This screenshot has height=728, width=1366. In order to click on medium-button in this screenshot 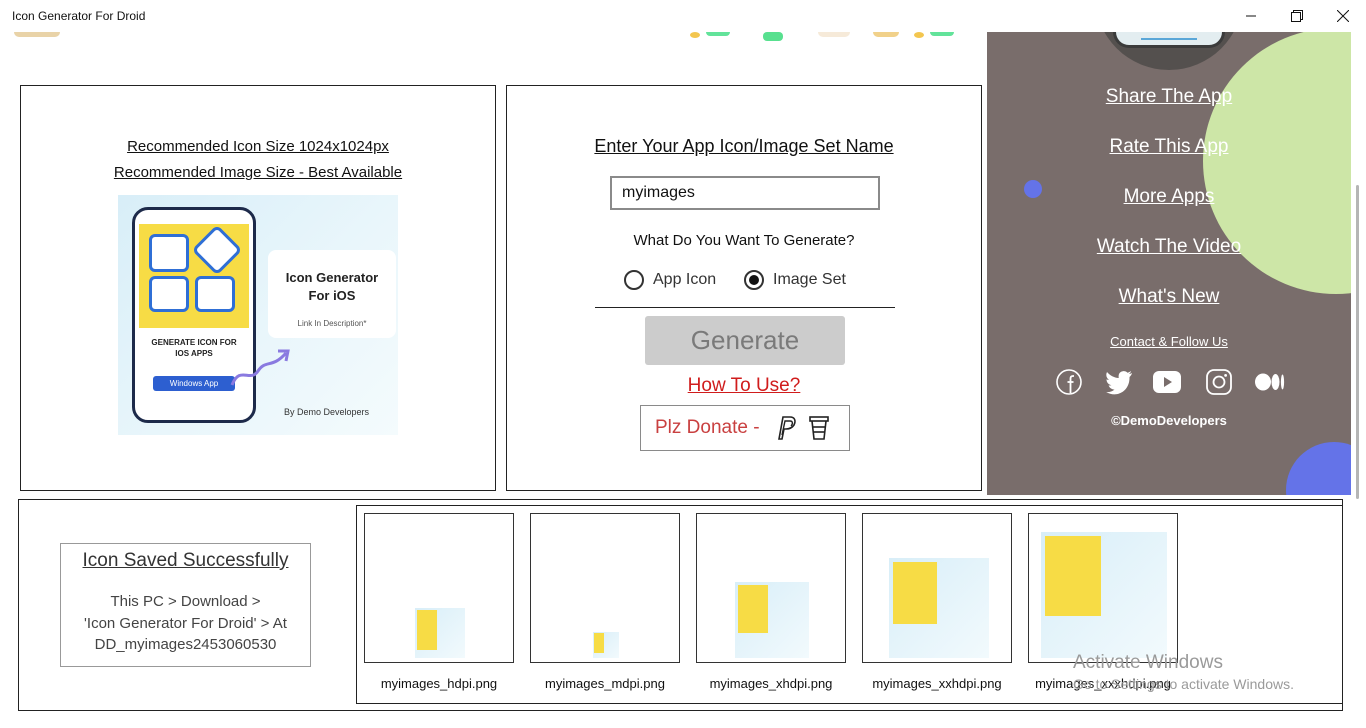, I will do `click(1270, 382)`.